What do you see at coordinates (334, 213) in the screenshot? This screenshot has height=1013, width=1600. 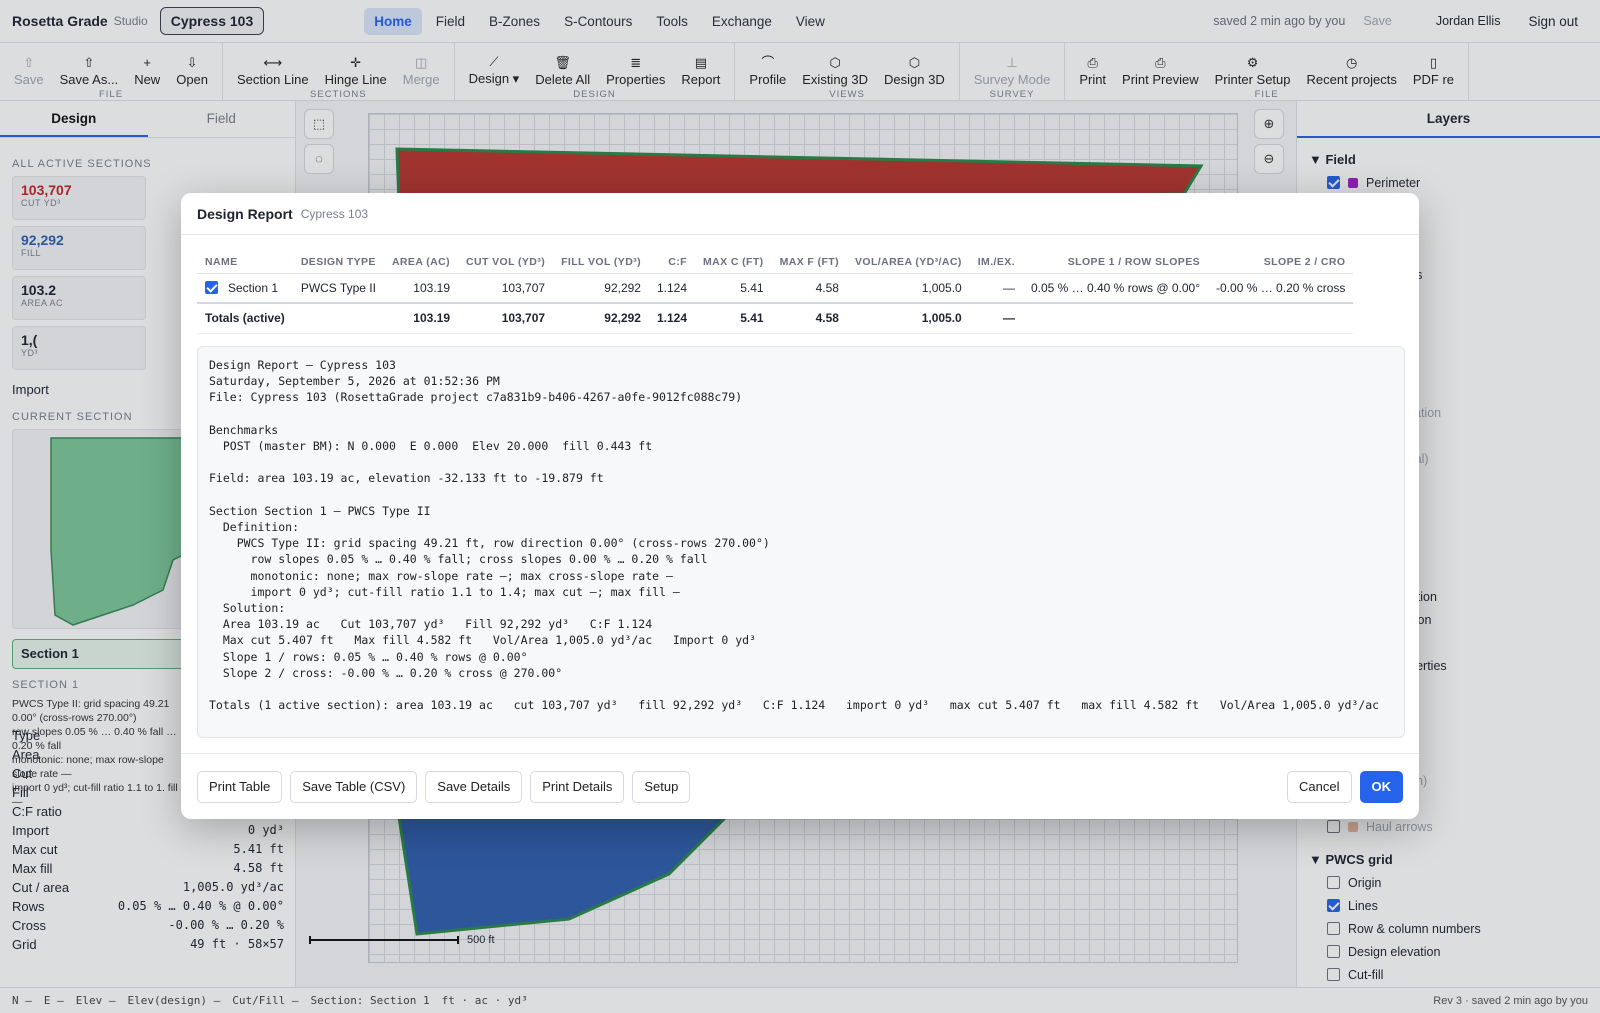 I see `dialog-subtitle: Cypress 103` at bounding box center [334, 213].